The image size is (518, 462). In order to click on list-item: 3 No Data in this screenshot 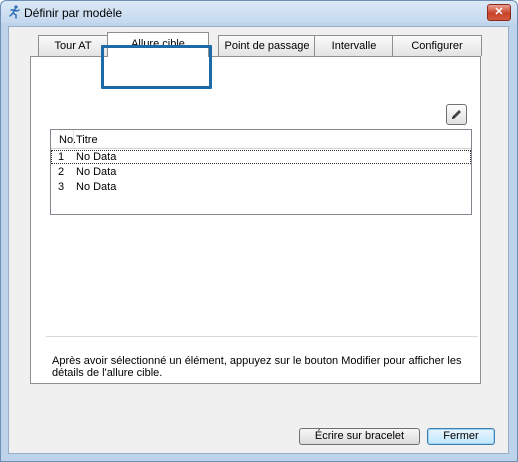, I will do `click(261, 187)`.